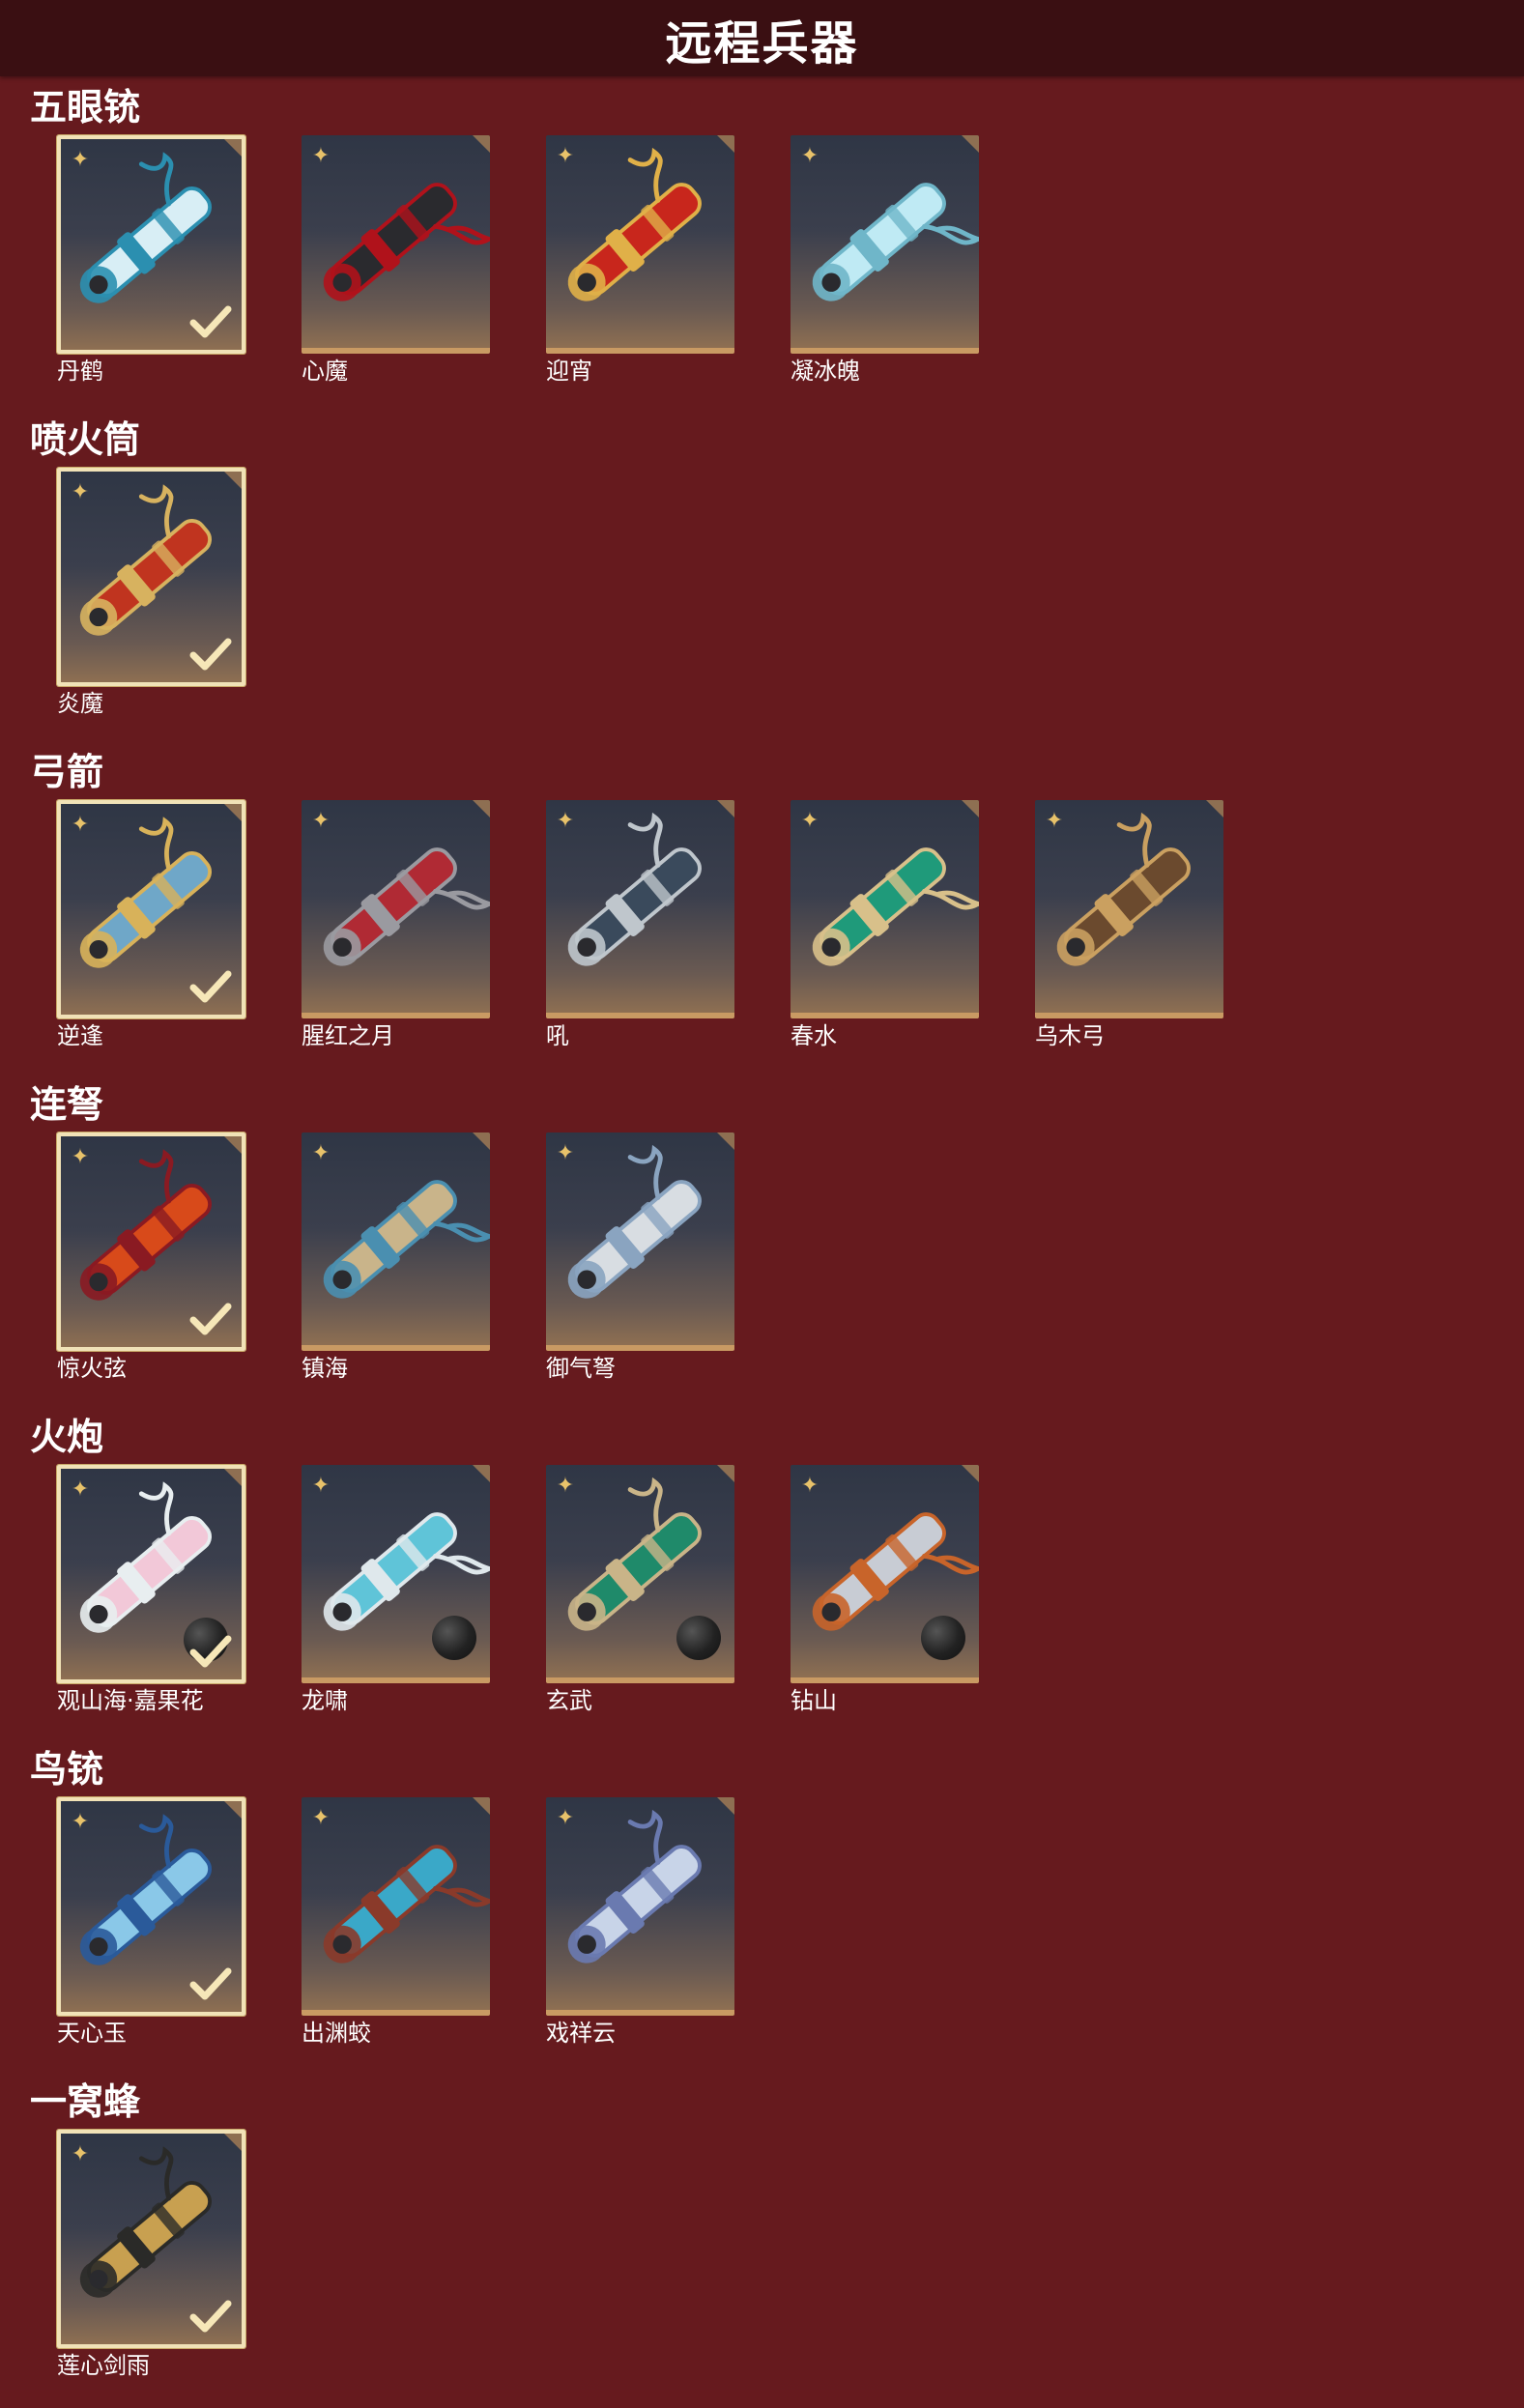 This screenshot has width=1524, height=2408. Describe the element at coordinates (336, 2033) in the screenshot. I see `weapon-name: 出渊蛟` at that location.